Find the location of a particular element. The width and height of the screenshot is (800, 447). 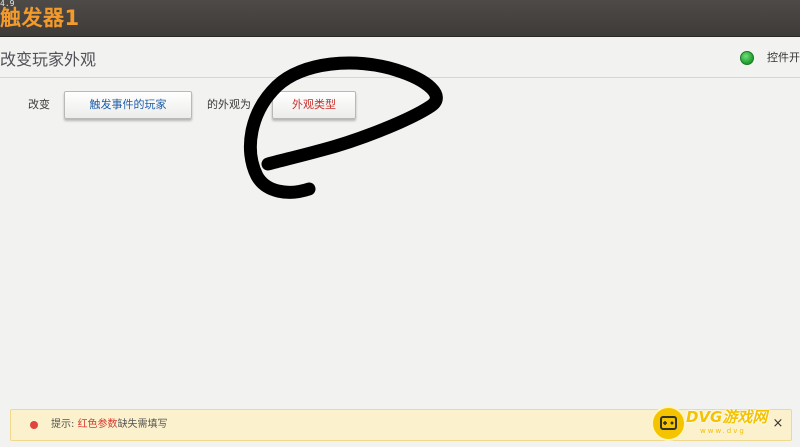

section-title: 改变玩家外观 is located at coordinates (48, 59).